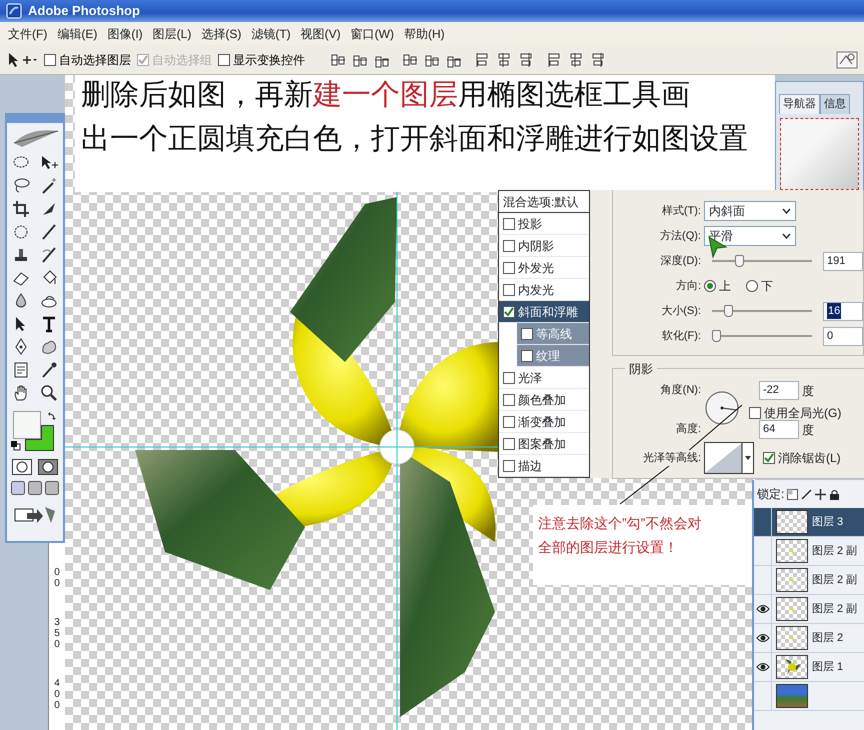  Describe the element at coordinates (16, 446) in the screenshot. I see `default-colors-icon` at that location.